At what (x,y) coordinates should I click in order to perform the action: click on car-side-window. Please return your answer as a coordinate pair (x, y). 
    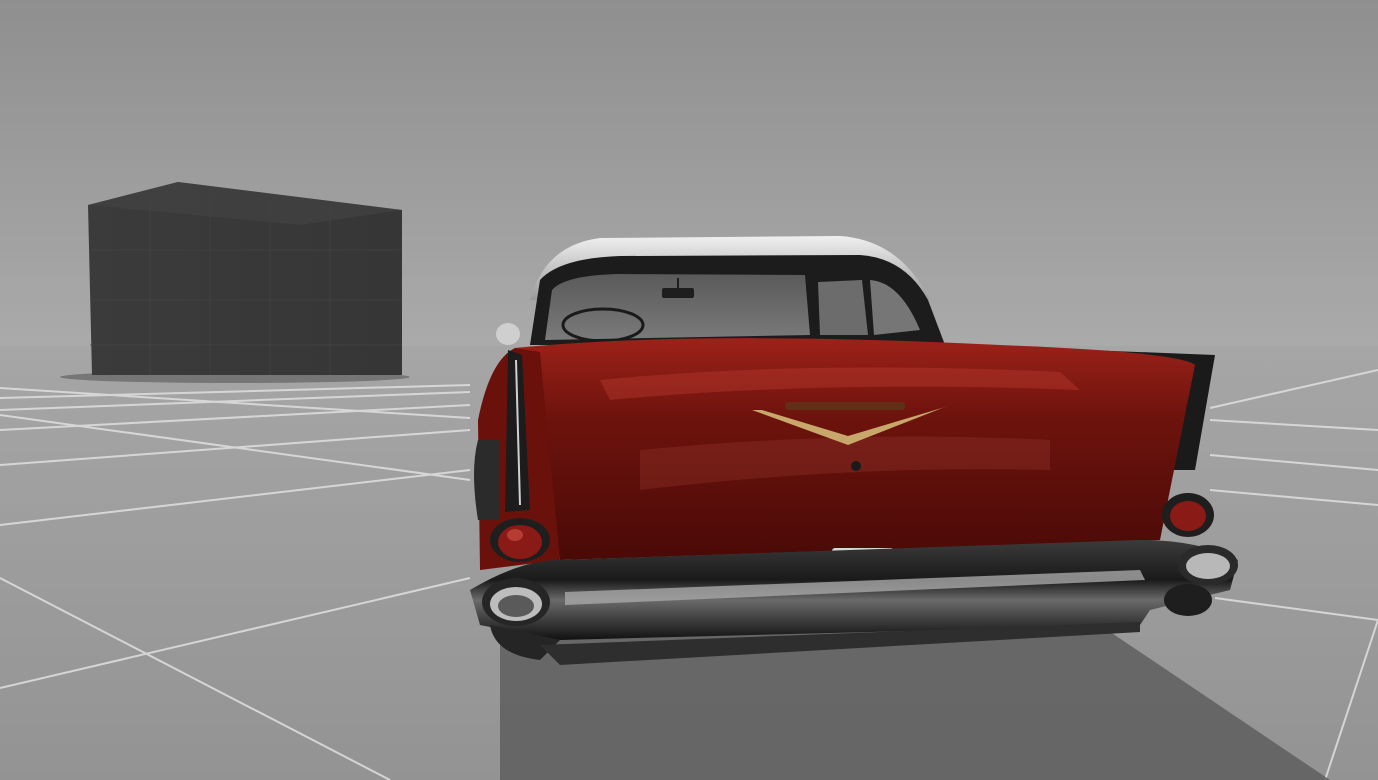
    Looking at the image, I should click on (843, 307).